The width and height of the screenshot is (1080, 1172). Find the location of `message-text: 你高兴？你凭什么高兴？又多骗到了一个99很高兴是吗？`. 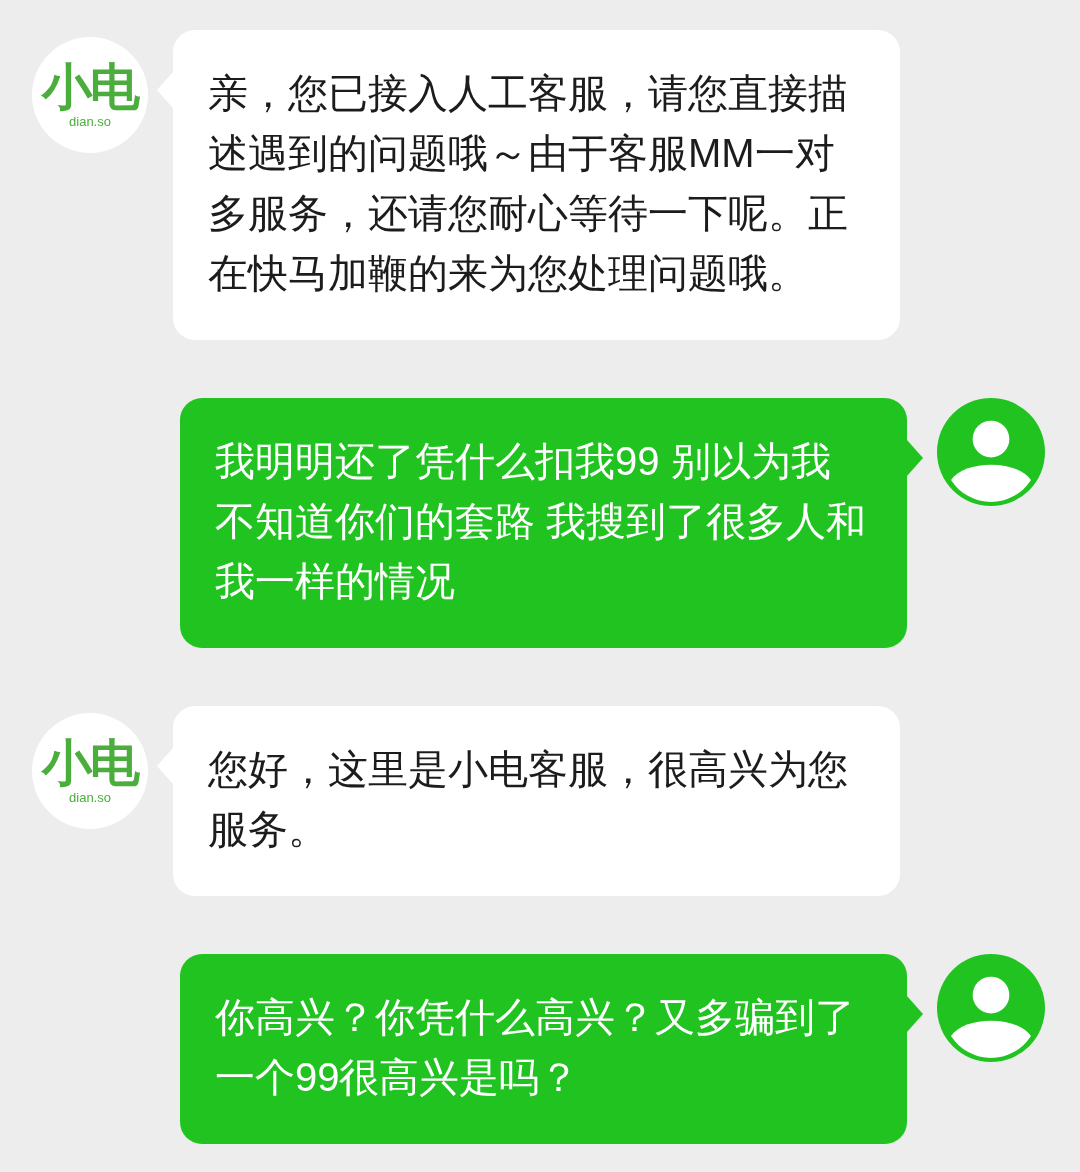

message-text: 你高兴？你凭什么高兴？又多骗到了一个99很高兴是吗？ is located at coordinates (535, 1047).